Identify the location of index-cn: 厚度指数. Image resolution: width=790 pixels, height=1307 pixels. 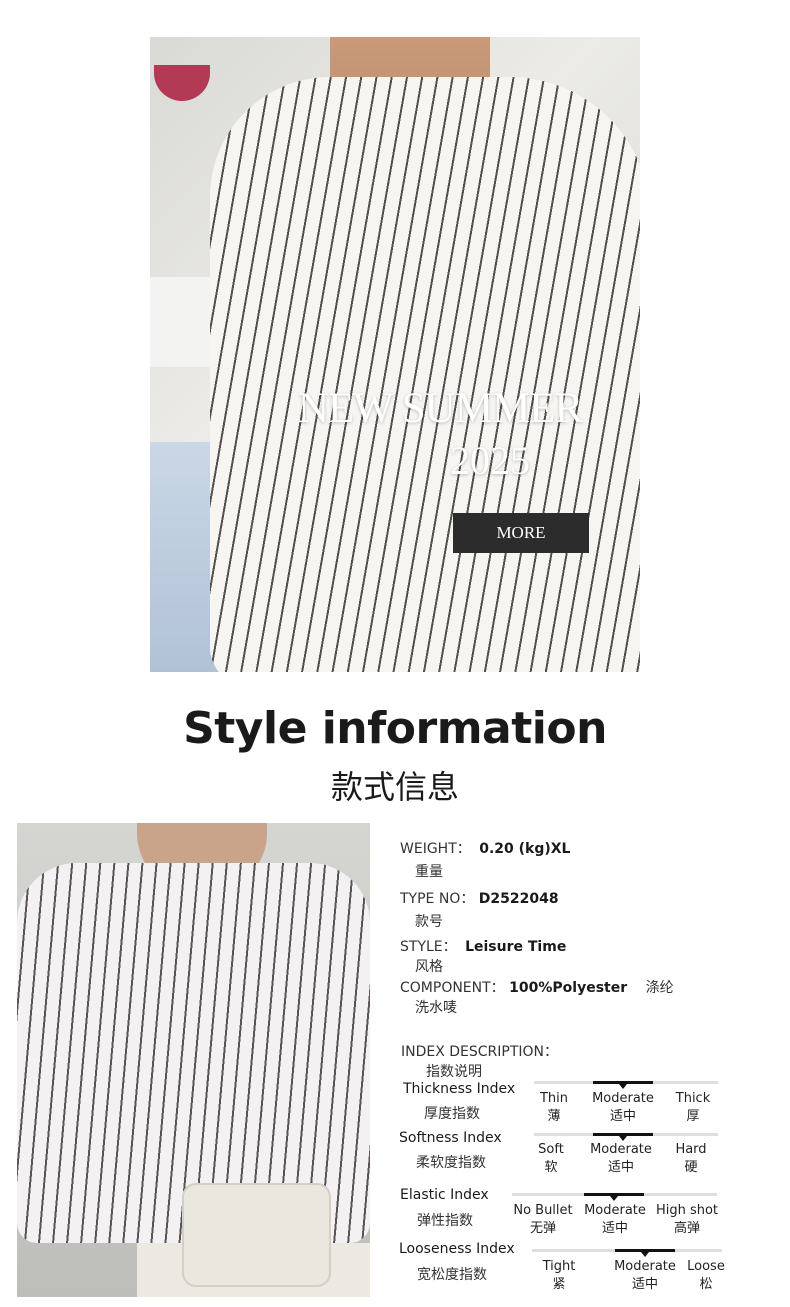
(452, 1114).